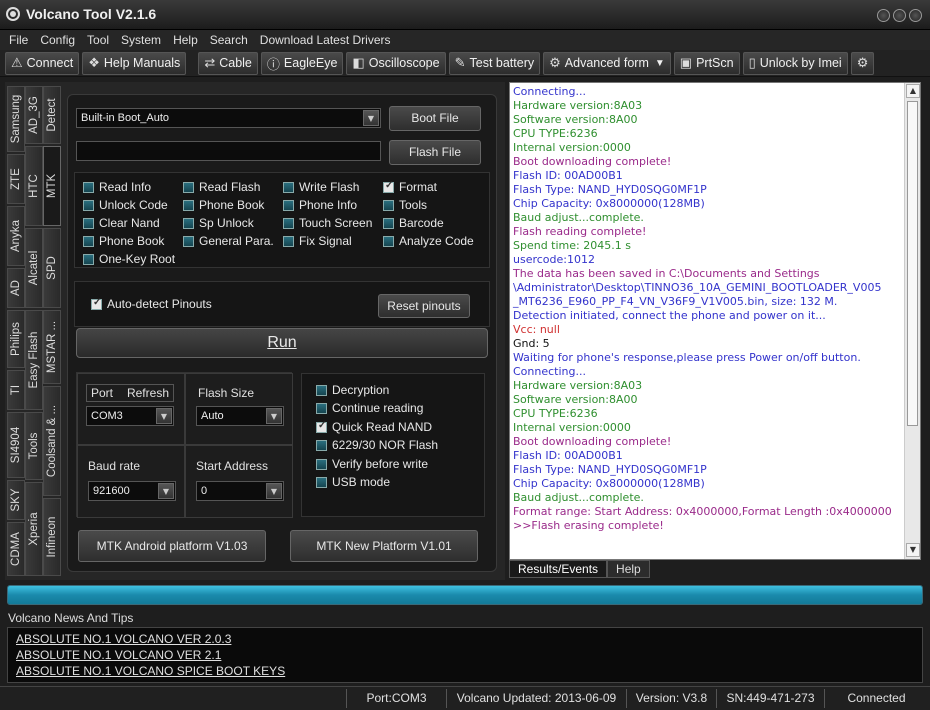 The image size is (930, 710). What do you see at coordinates (16, 119) in the screenshot?
I see `tab-samsung: Samsung` at bounding box center [16, 119].